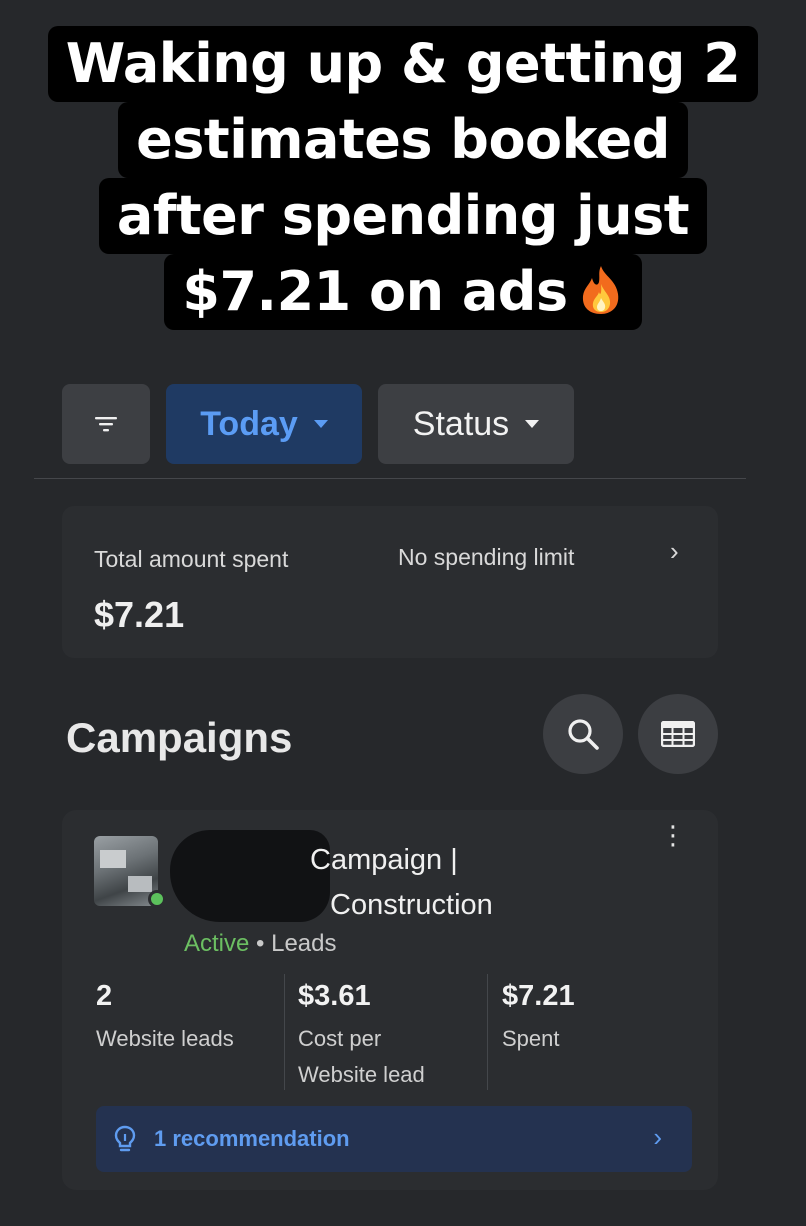  I want to click on date-range-label: Today, so click(249, 423).